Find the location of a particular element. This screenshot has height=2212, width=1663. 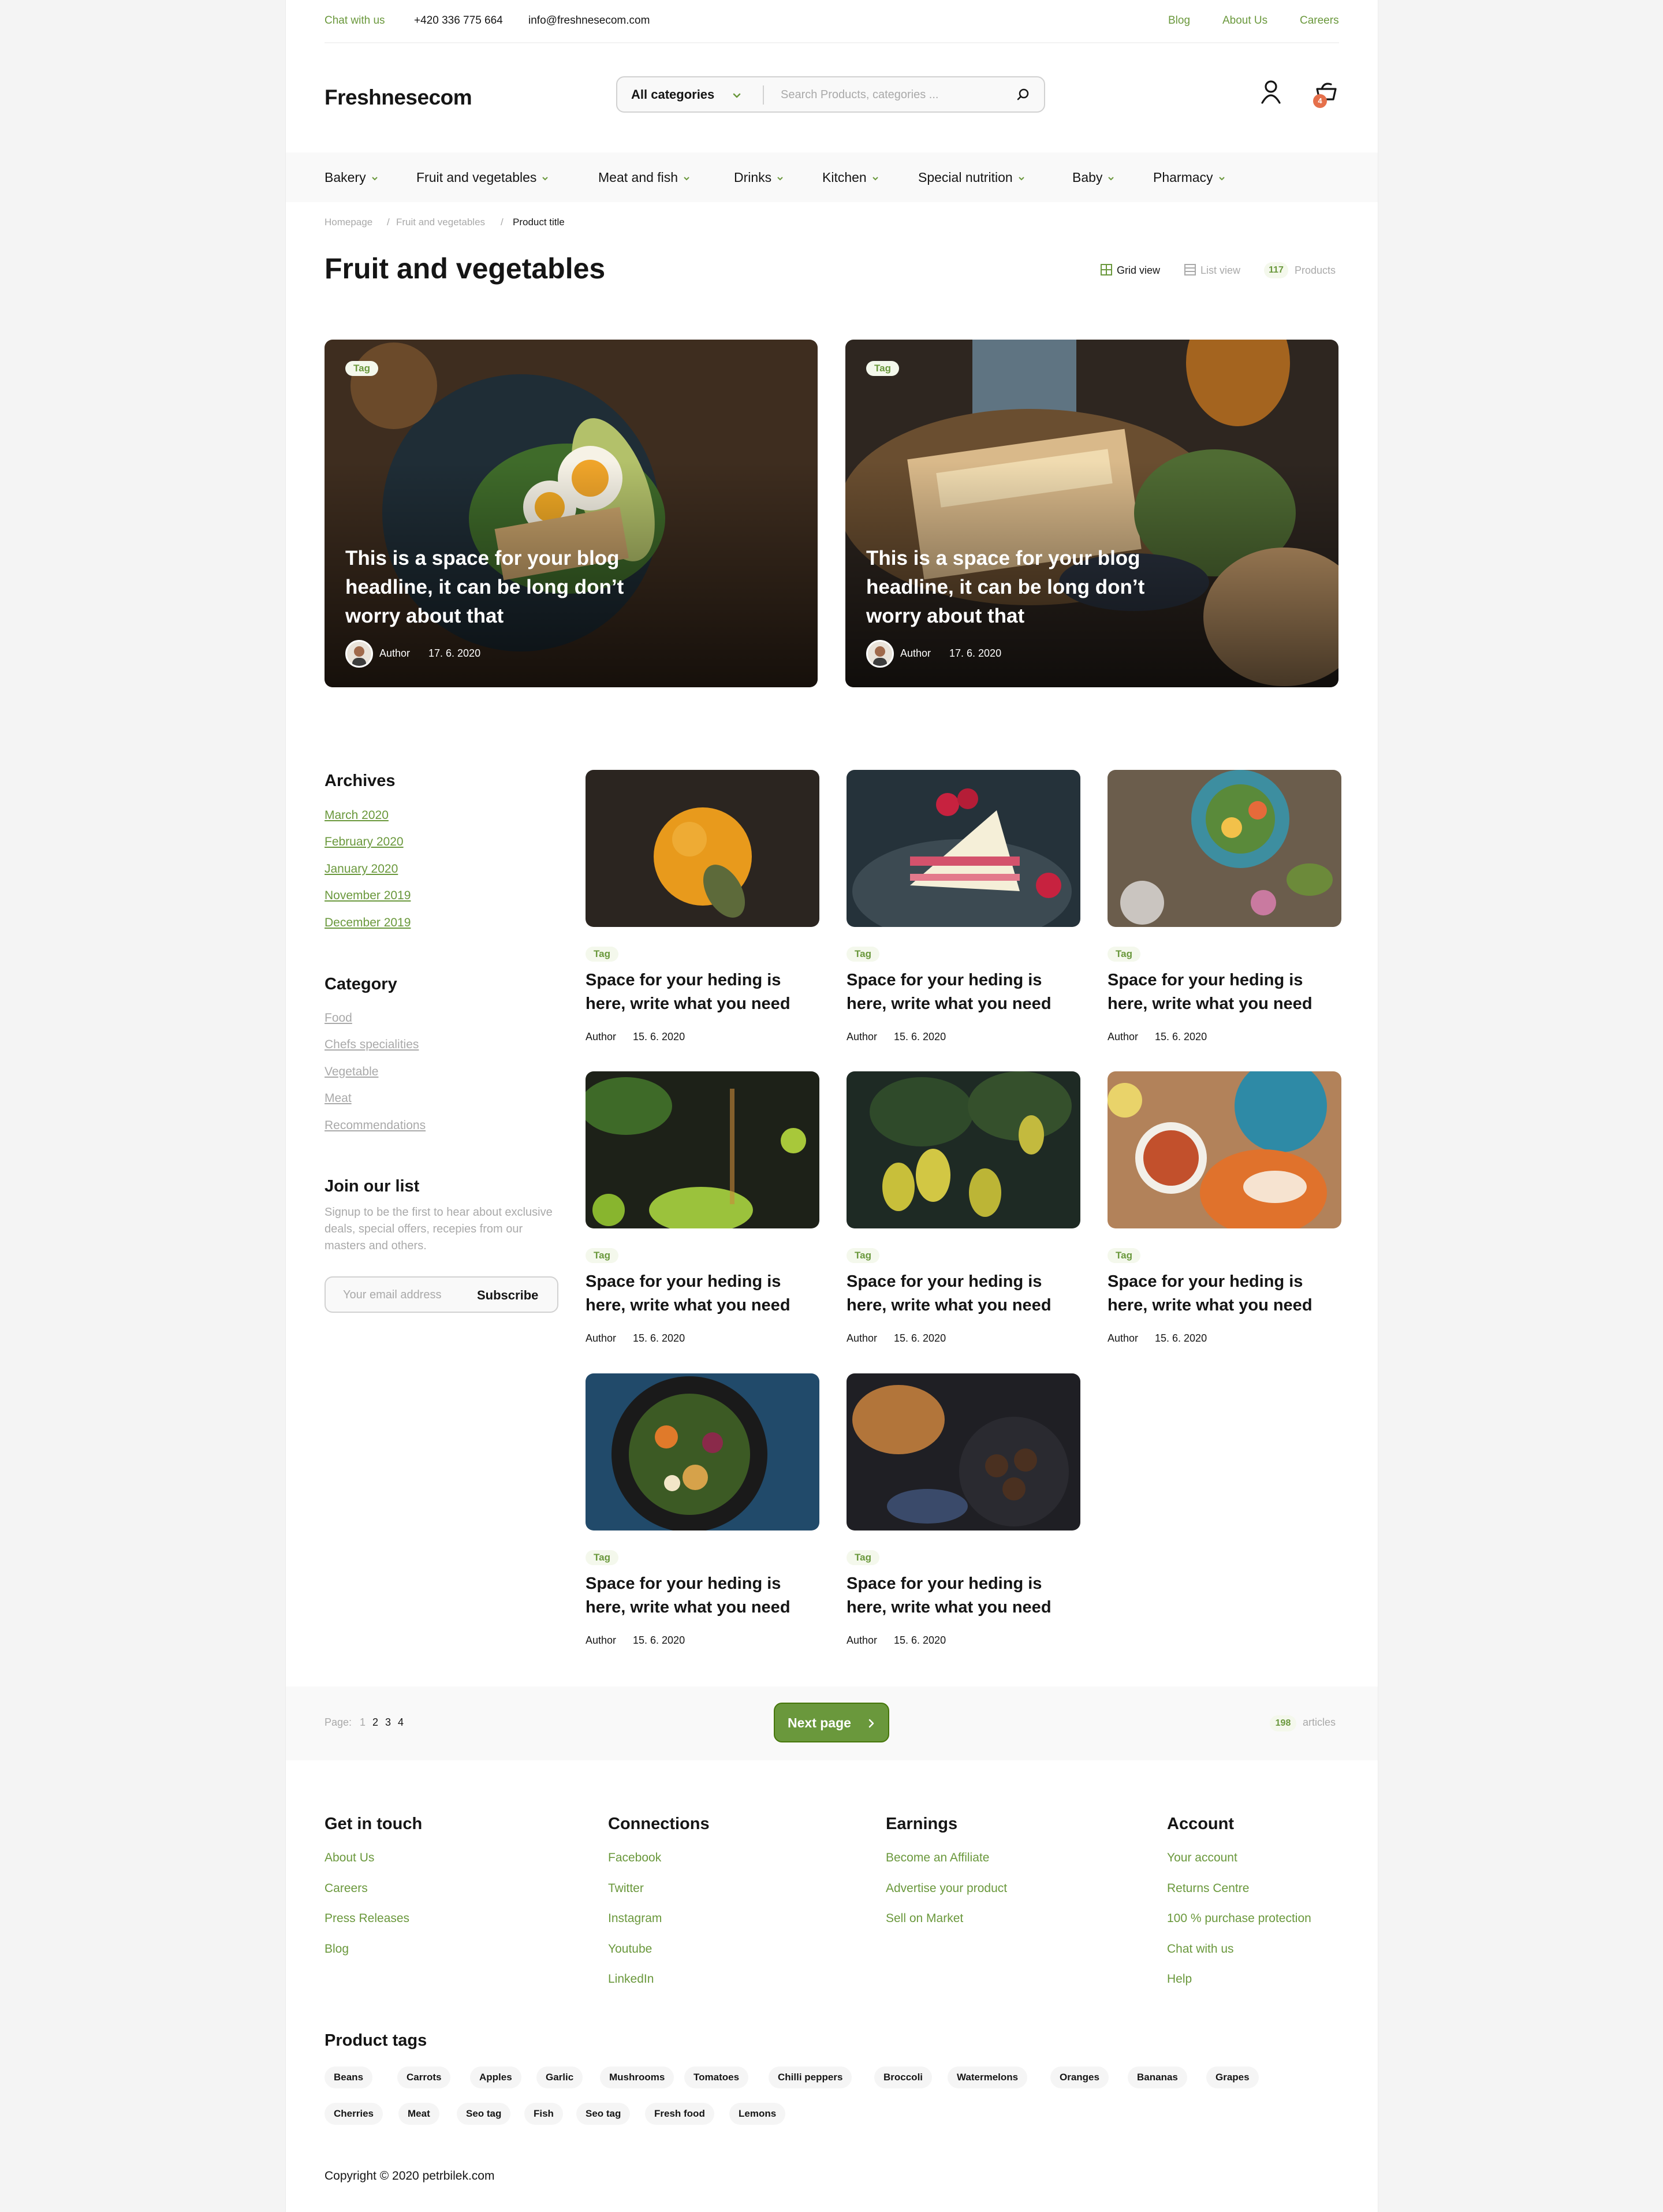

nav-item-meat-and-fish: Meat and fish is located at coordinates (645, 178).